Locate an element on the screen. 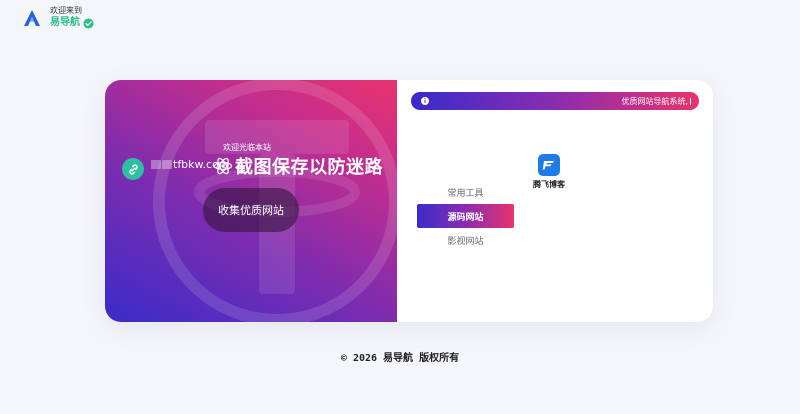 The width and height of the screenshot is (800, 414). tengfei-logo-icon is located at coordinates (549, 165).